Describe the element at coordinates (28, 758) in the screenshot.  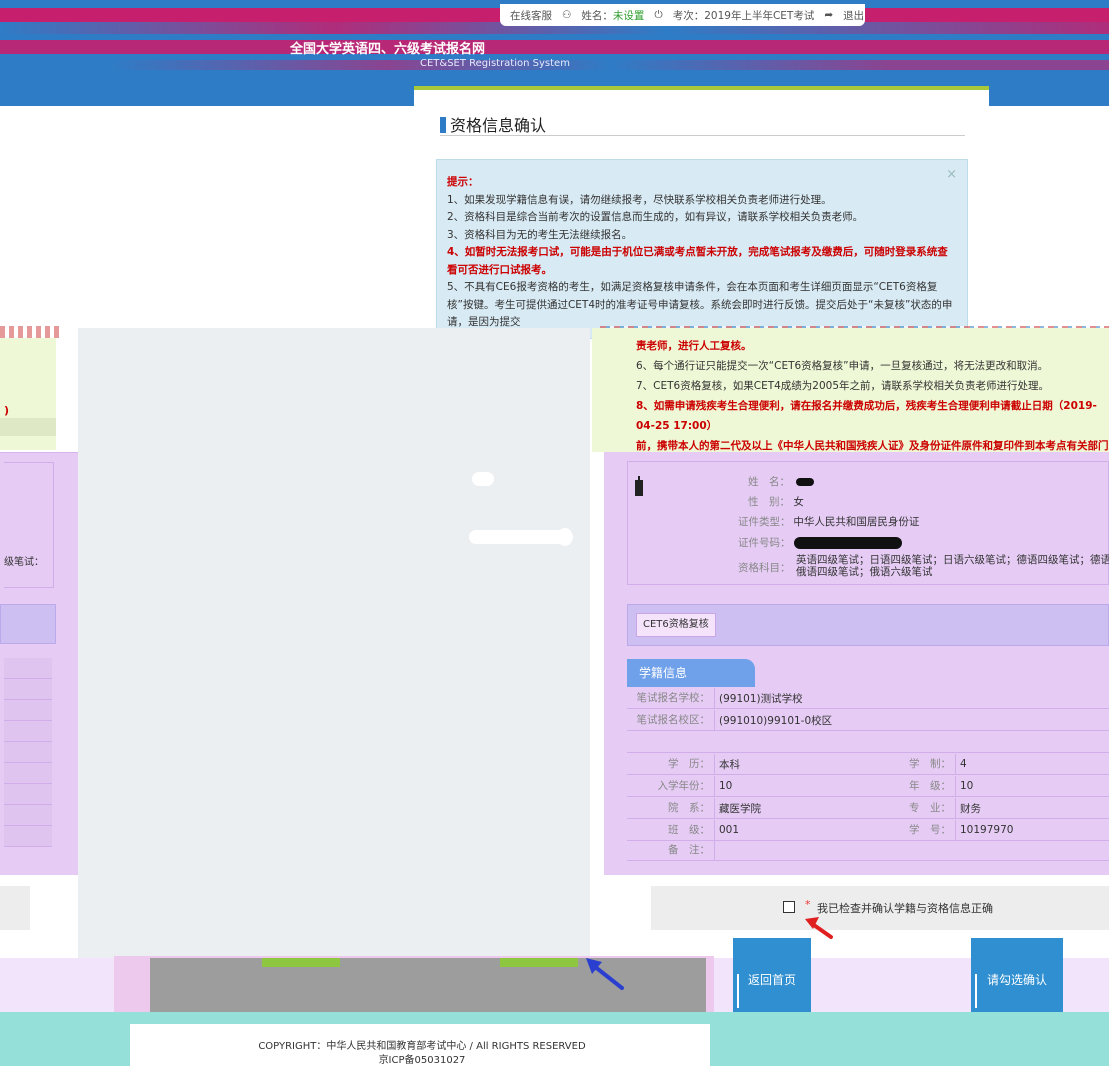
I see `left-table-fragment` at that location.